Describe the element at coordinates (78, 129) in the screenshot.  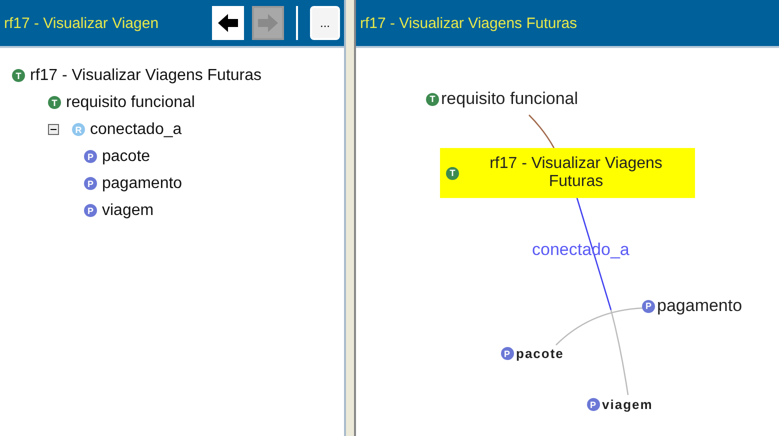
I see `type-badge: R` at that location.